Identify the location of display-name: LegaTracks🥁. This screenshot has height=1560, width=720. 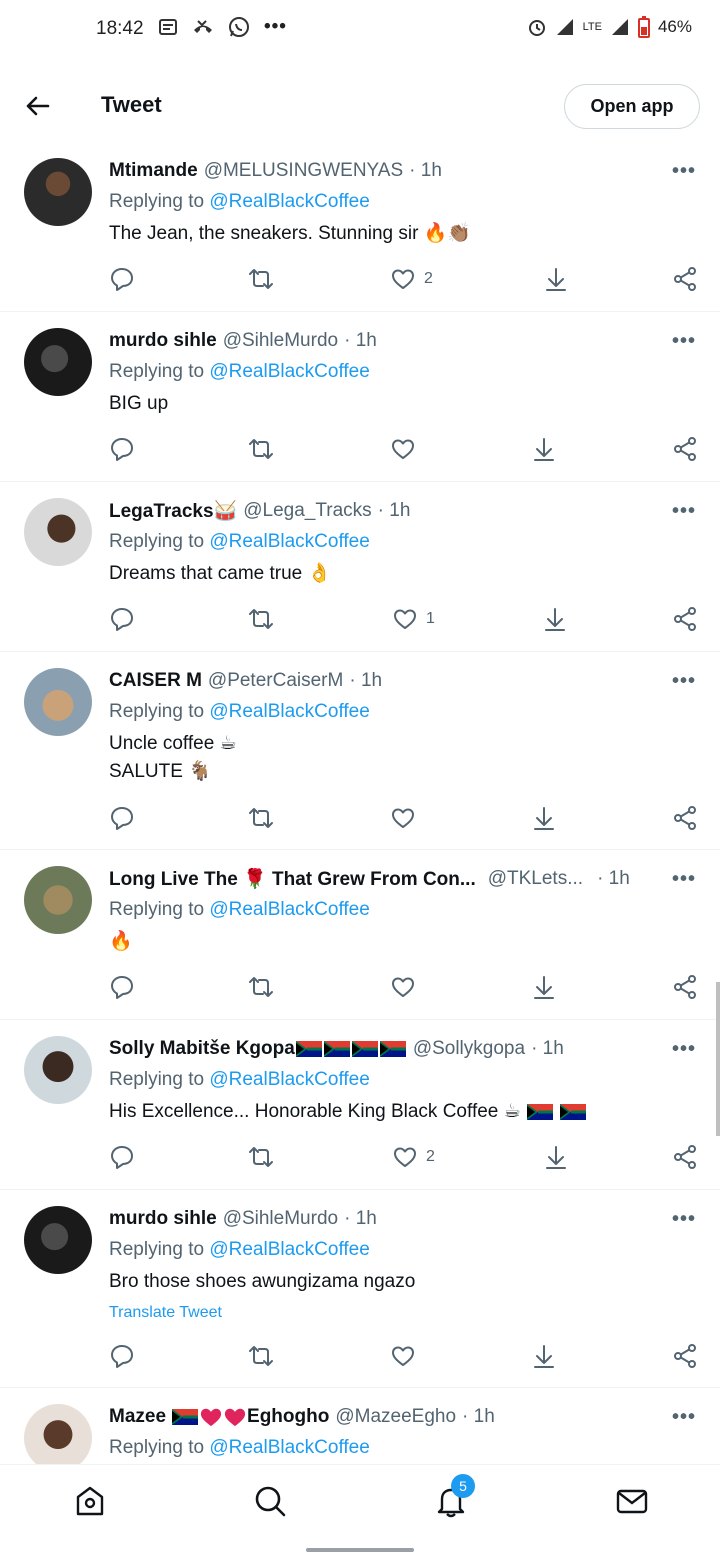
(173, 511).